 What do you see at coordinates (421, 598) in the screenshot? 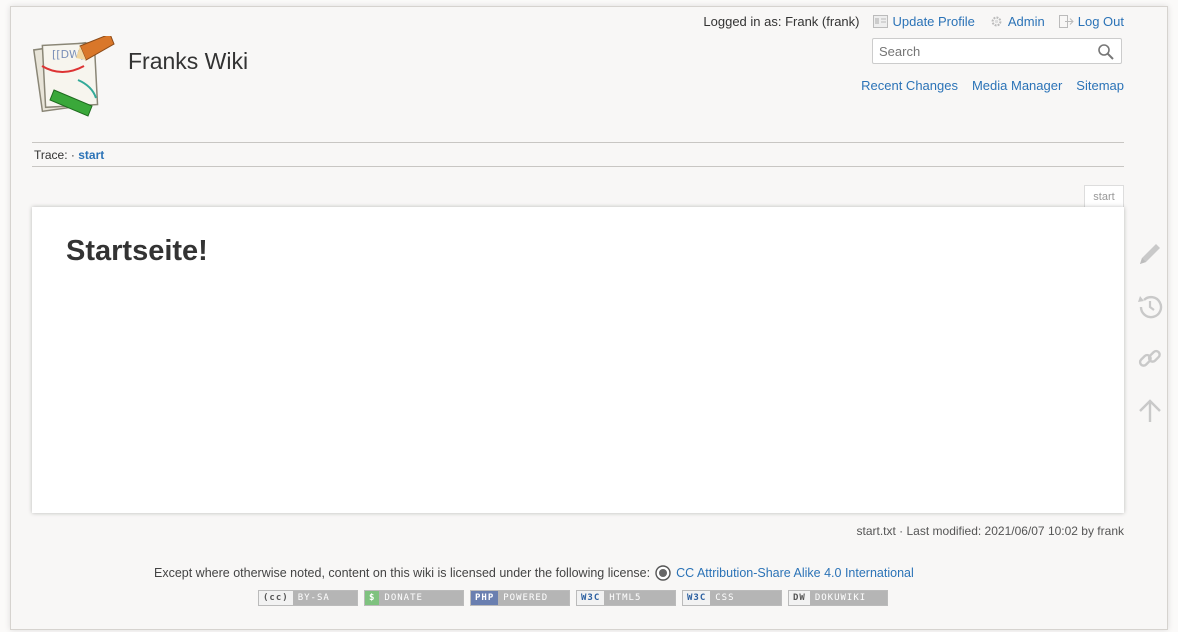
I see `badge-right: DONATE` at bounding box center [421, 598].